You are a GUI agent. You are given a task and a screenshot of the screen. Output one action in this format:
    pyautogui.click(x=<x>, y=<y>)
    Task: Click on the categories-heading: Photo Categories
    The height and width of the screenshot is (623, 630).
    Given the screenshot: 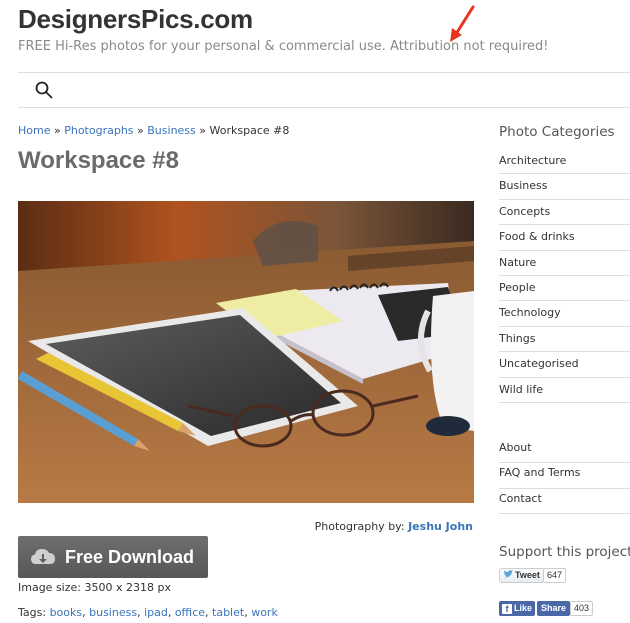 What is the action you would take?
    pyautogui.click(x=557, y=132)
    